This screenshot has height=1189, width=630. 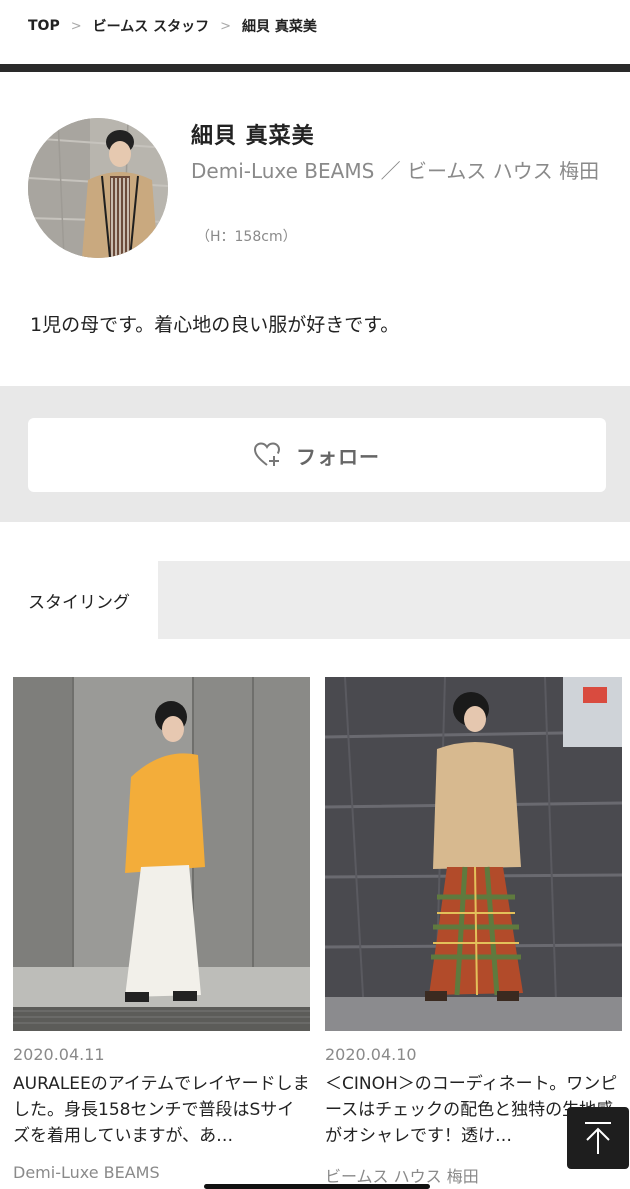 I want to click on breadcrumb-current: 細貝 真菜美, so click(x=279, y=27).